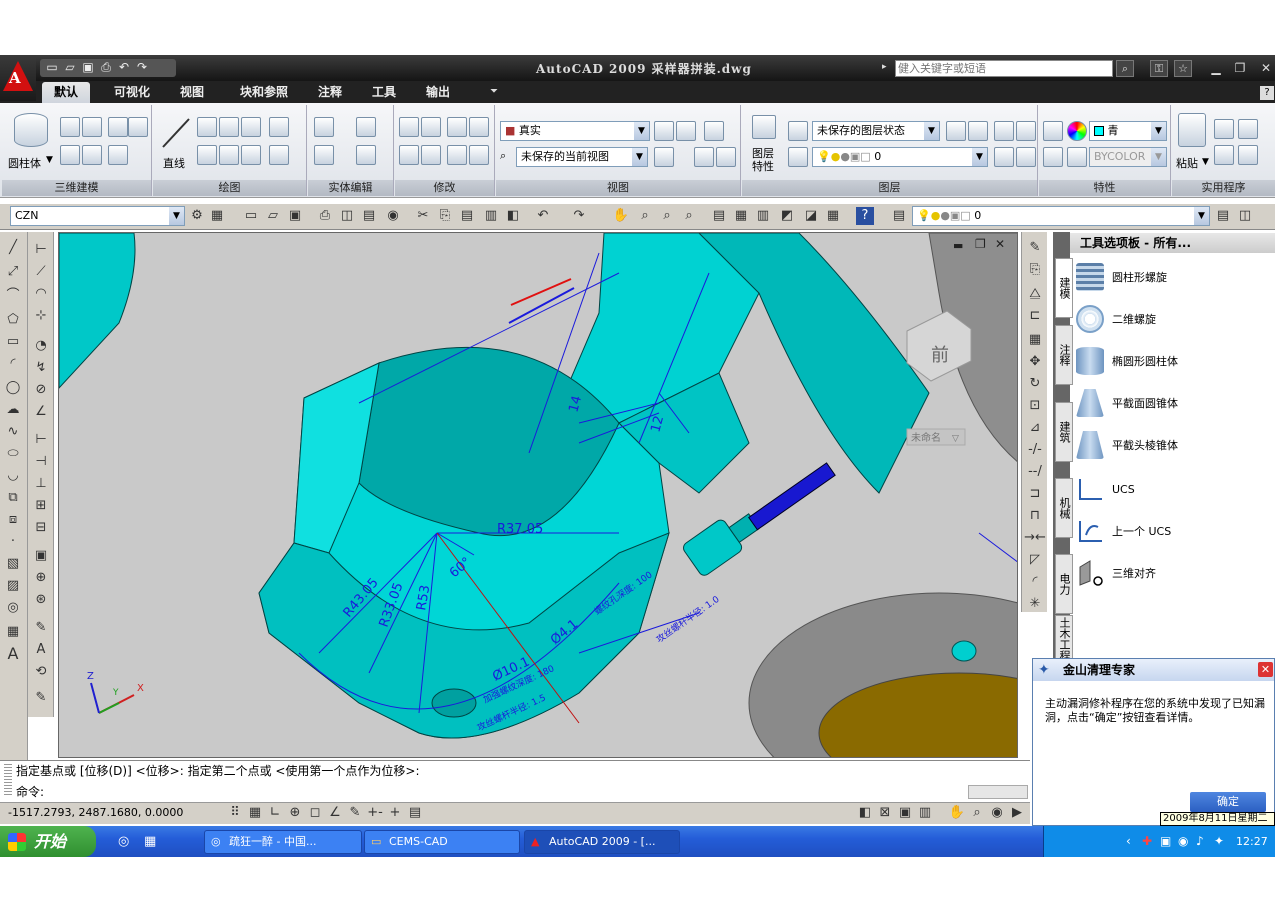 Image resolution: width=1275 pixels, height=902 pixels. What do you see at coordinates (13, 342) in the screenshot?
I see `rectangle-tool-icon: ▭` at bounding box center [13, 342].